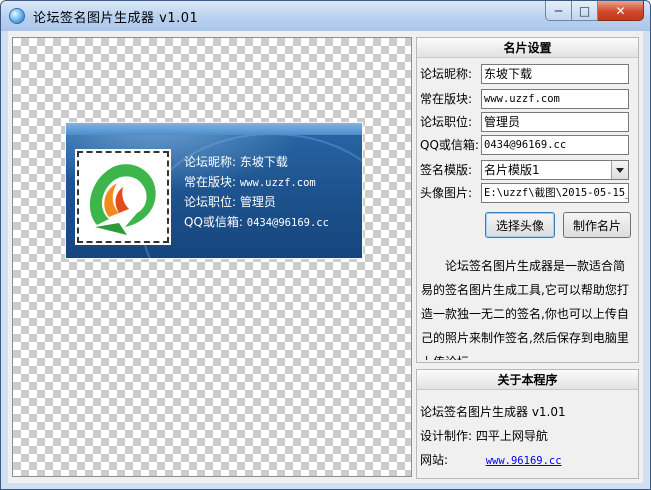 This screenshot has width=651, height=490. Describe the element at coordinates (446, 170) in the screenshot. I see `template-label: 签名模版:` at that location.